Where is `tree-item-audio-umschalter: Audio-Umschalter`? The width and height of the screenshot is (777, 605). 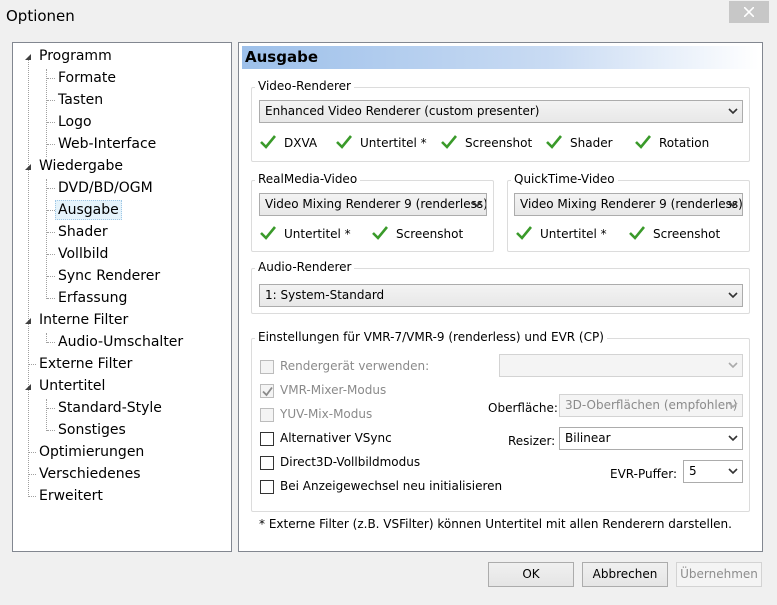
tree-item-audio-umschalter: Audio-Umschalter is located at coordinates (120, 342).